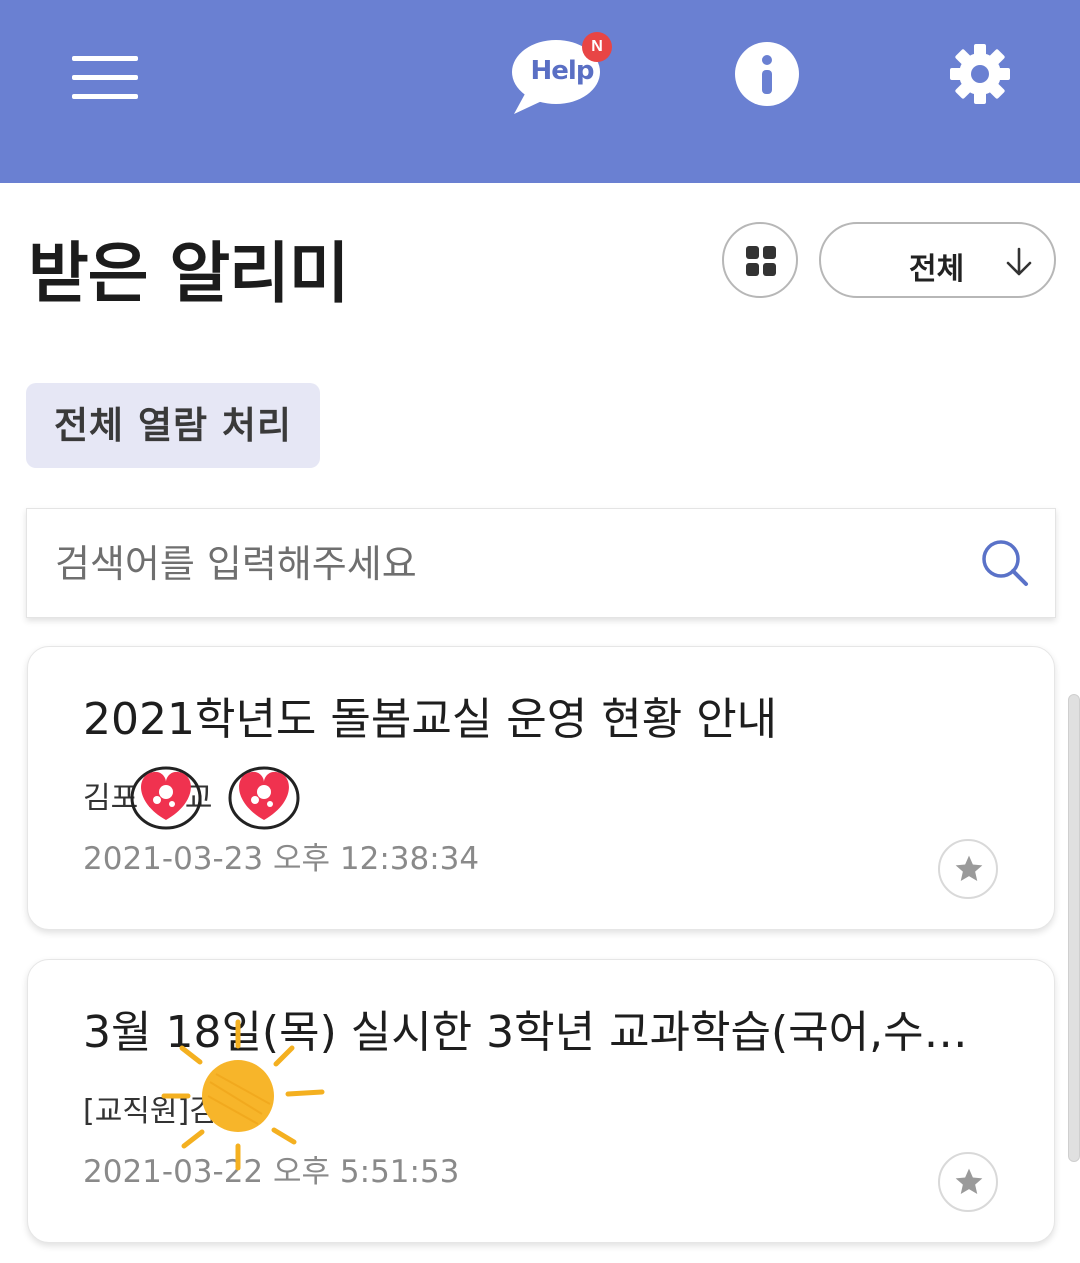 This screenshot has width=1080, height=1263. I want to click on filter-label: 전체, so click(937, 269).